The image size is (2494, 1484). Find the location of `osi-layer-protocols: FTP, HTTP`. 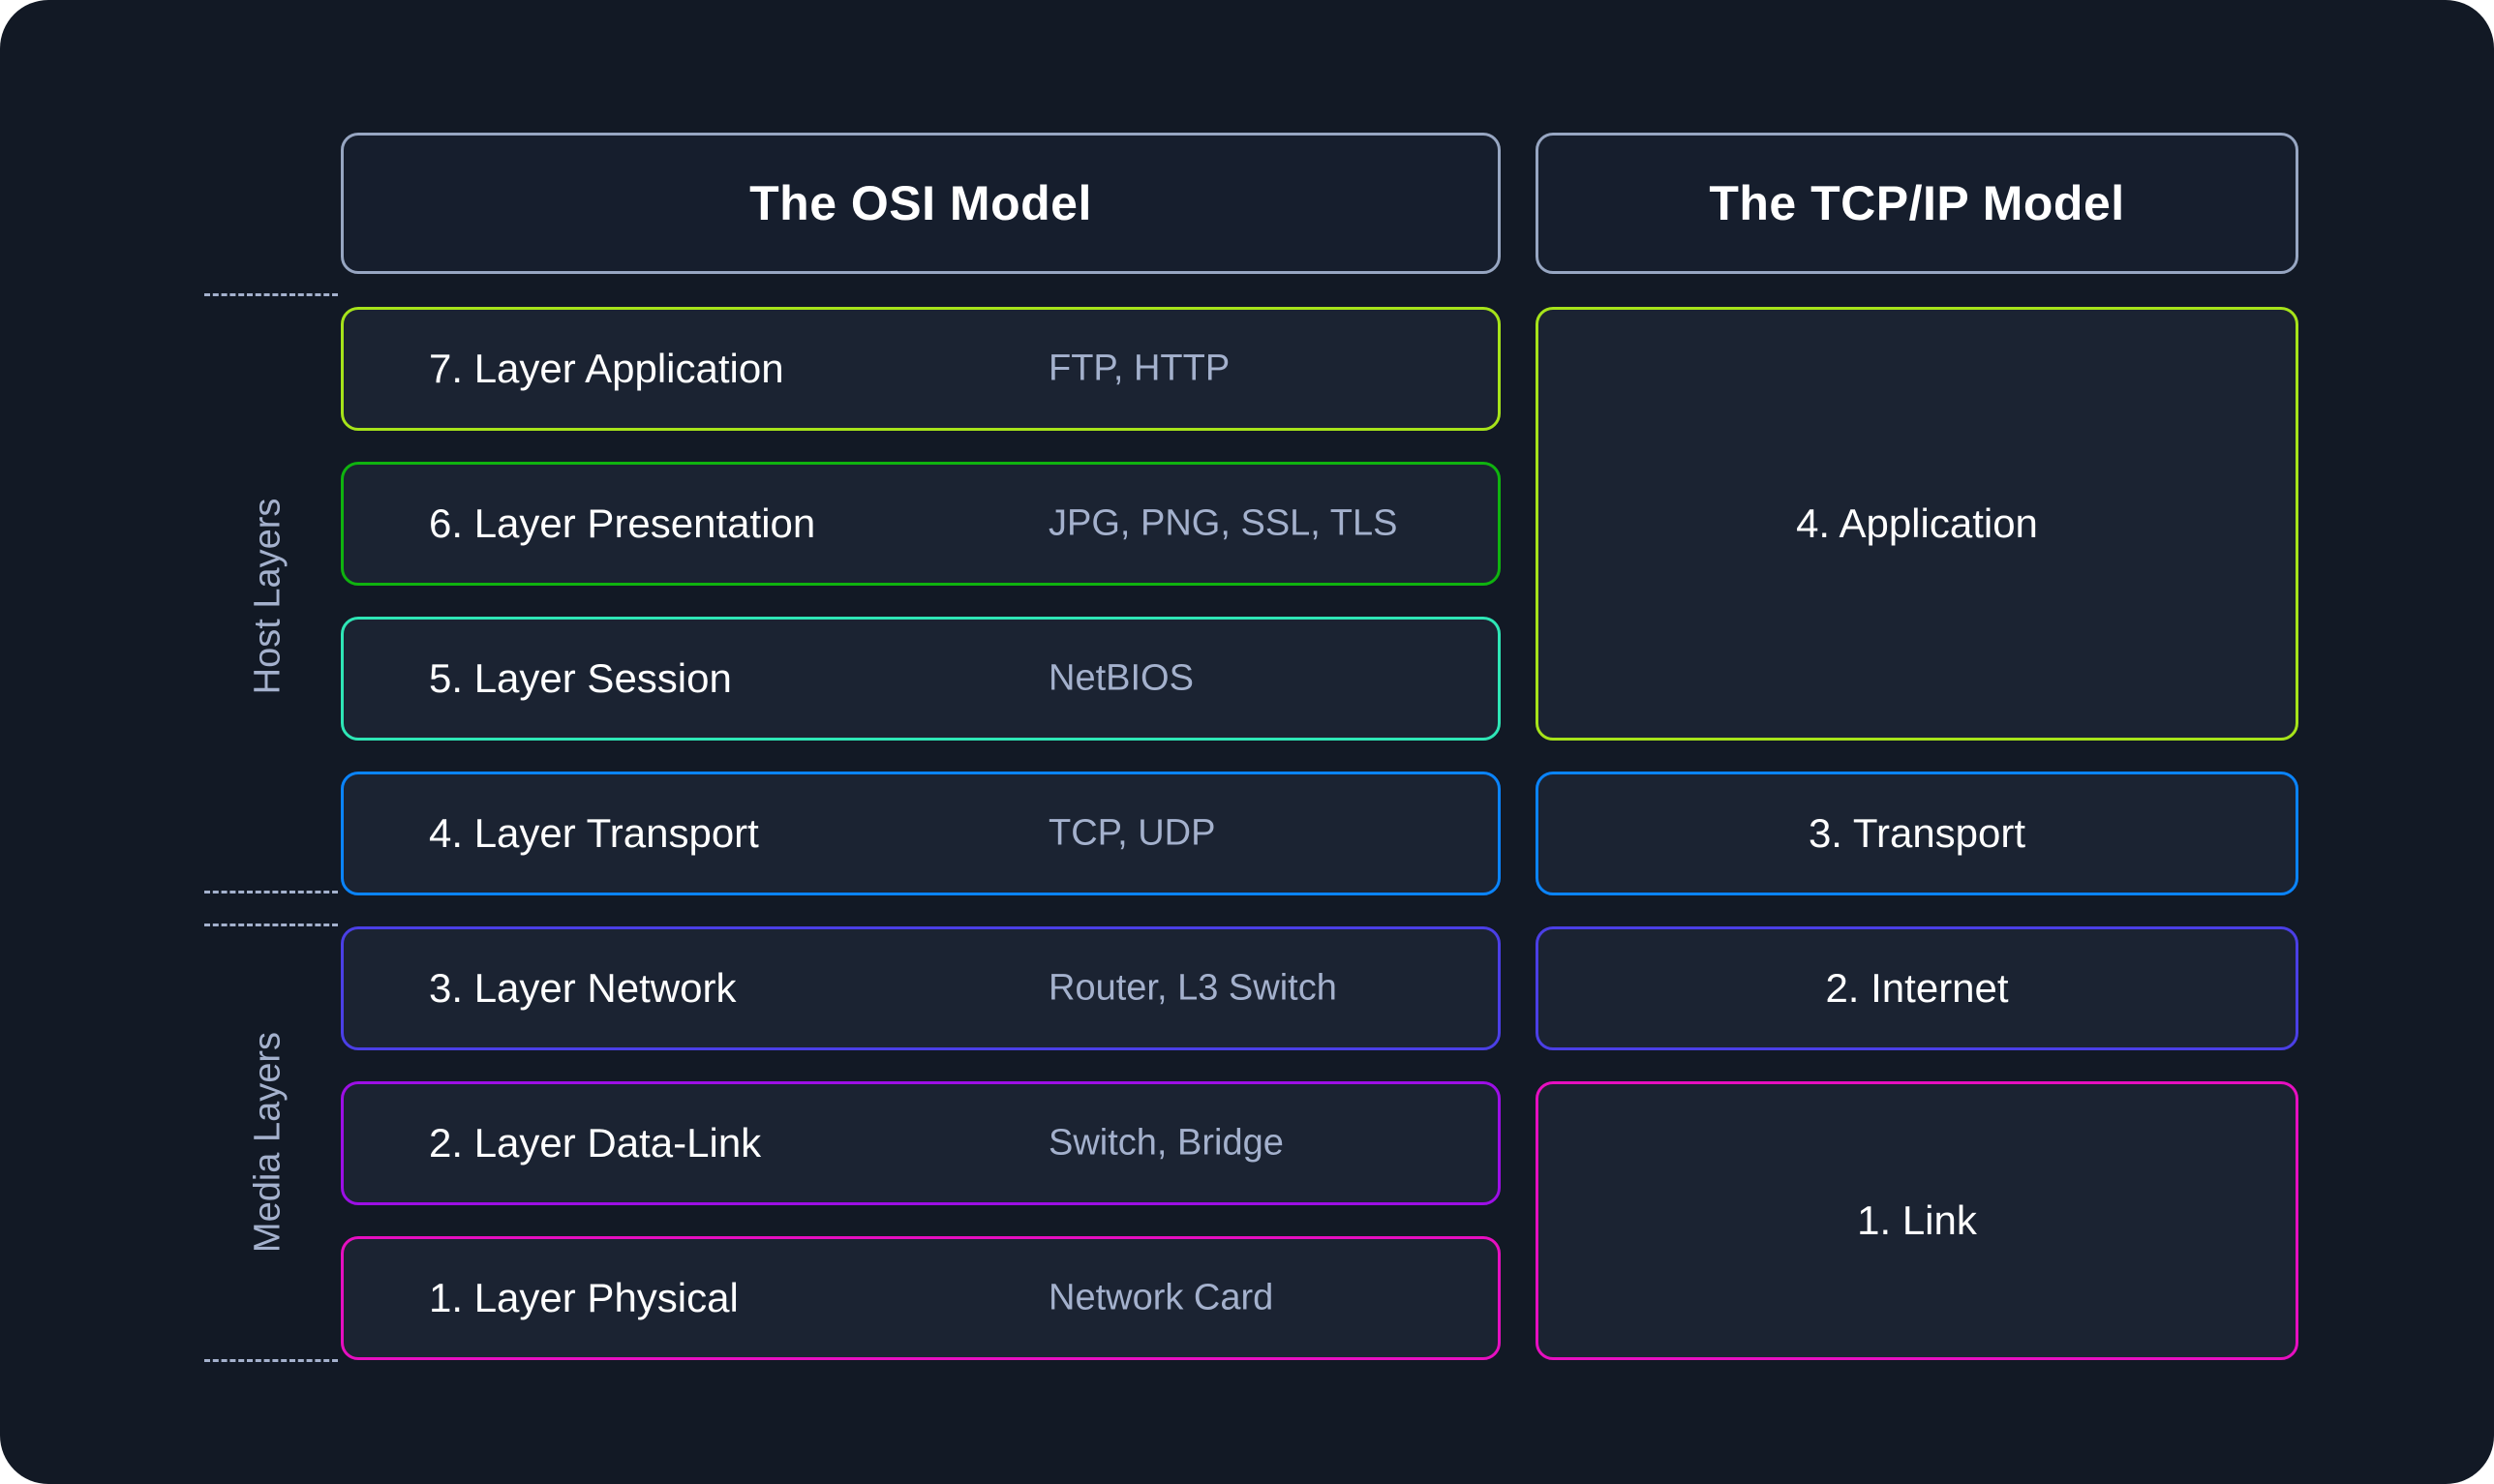

osi-layer-protocols: FTP, HTTP is located at coordinates (1140, 368).